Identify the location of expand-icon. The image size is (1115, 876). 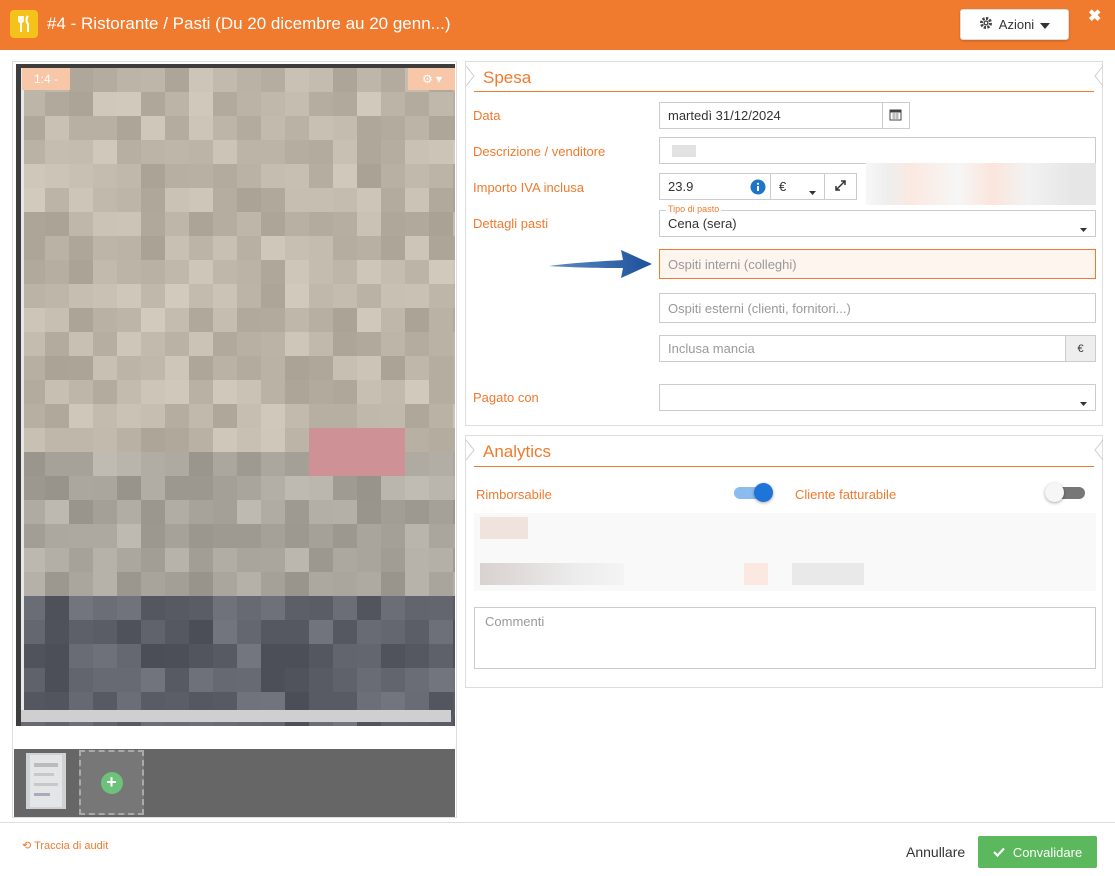
(840, 186).